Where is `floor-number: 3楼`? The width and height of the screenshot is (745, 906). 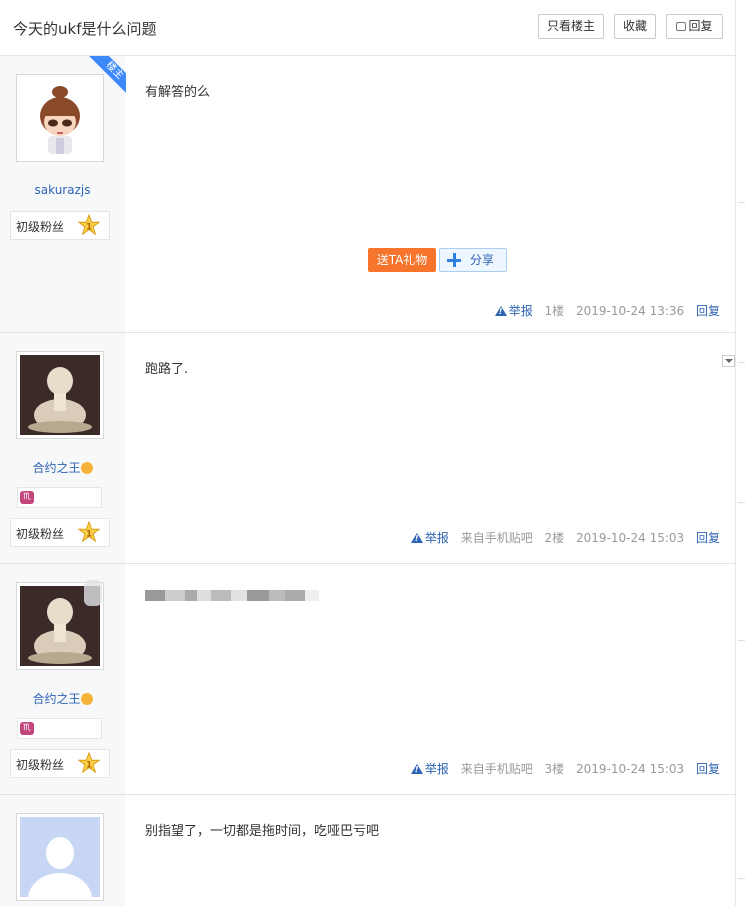 floor-number: 3楼 is located at coordinates (554, 769).